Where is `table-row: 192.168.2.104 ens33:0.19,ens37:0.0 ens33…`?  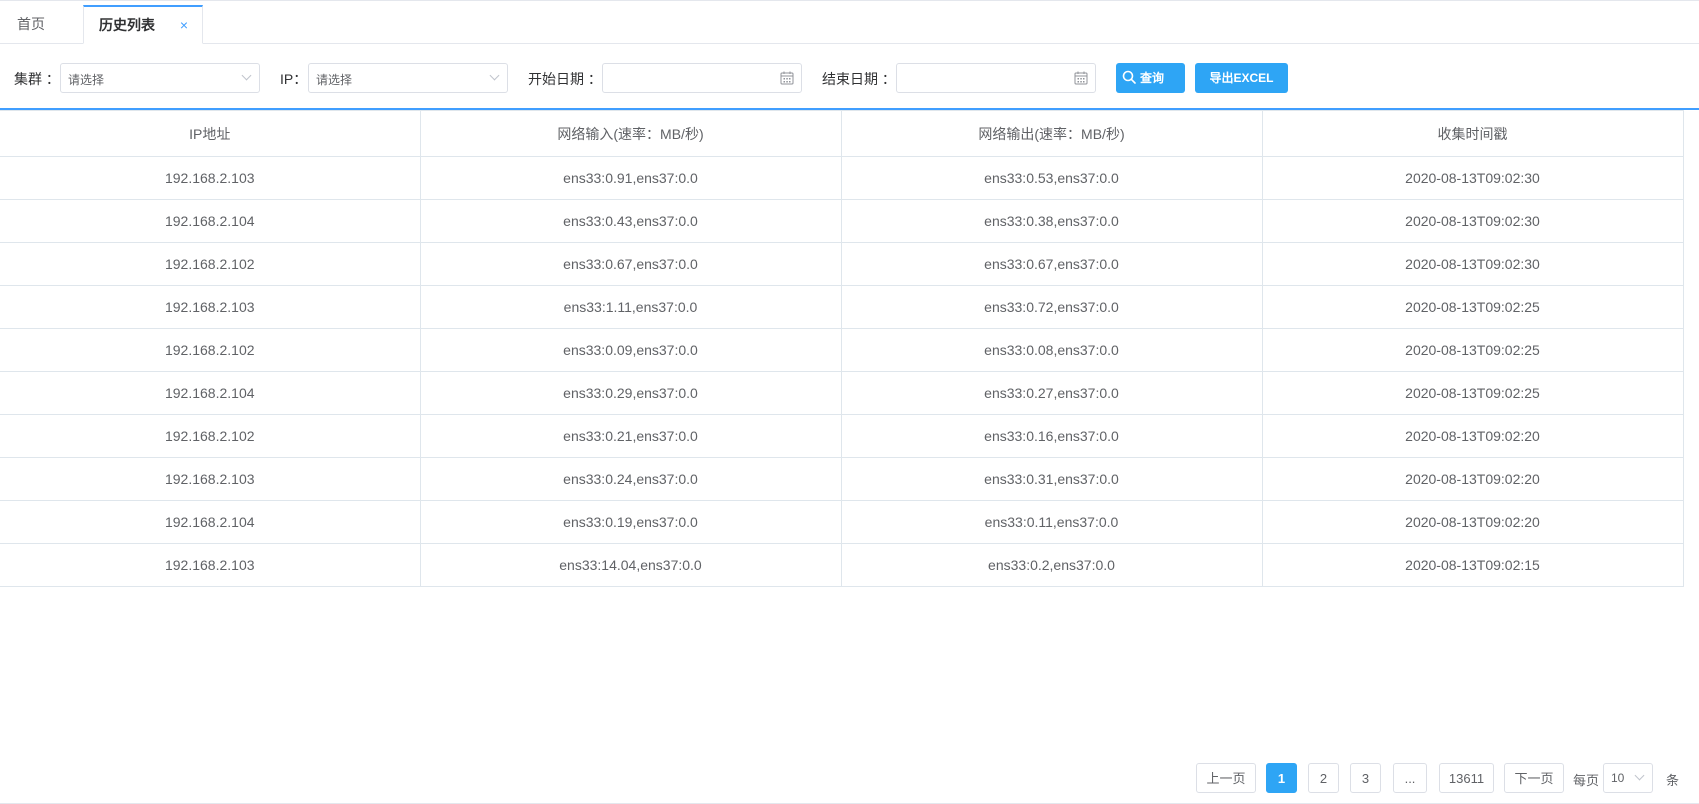
table-row: 192.168.2.104 ens33:0.19,ens37:0.0 ens33… is located at coordinates (842, 522).